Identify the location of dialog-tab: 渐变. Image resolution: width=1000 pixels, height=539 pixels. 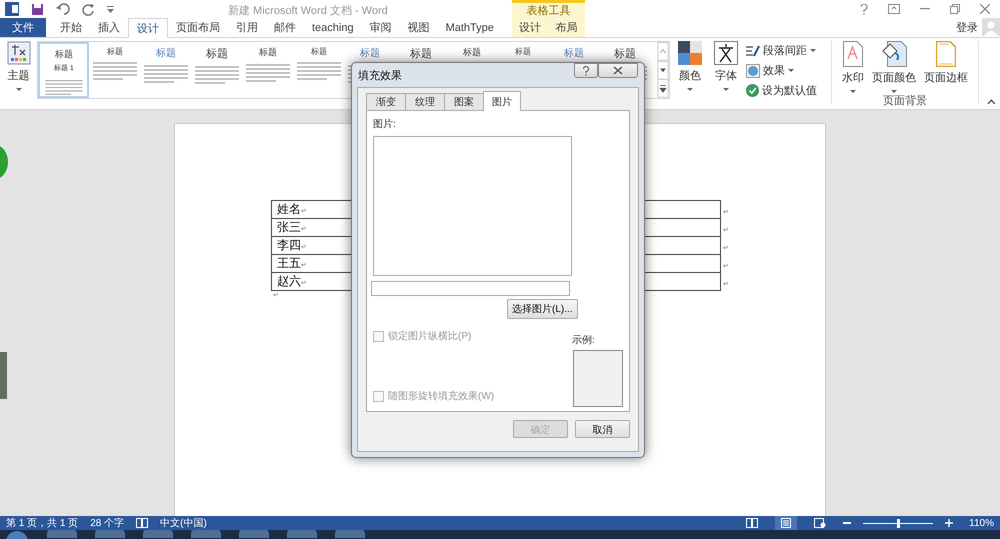
(386, 101).